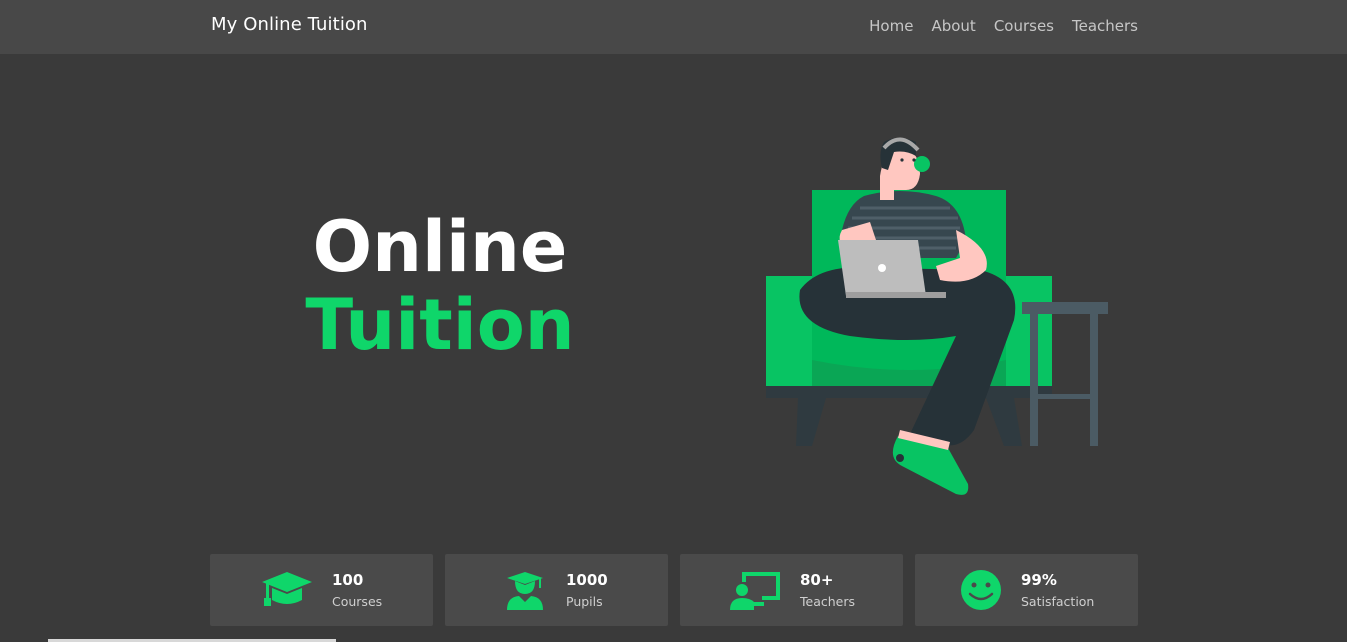 The width and height of the screenshot is (1347, 642). I want to click on stat-value-satisfaction: 99%, so click(1039, 580).